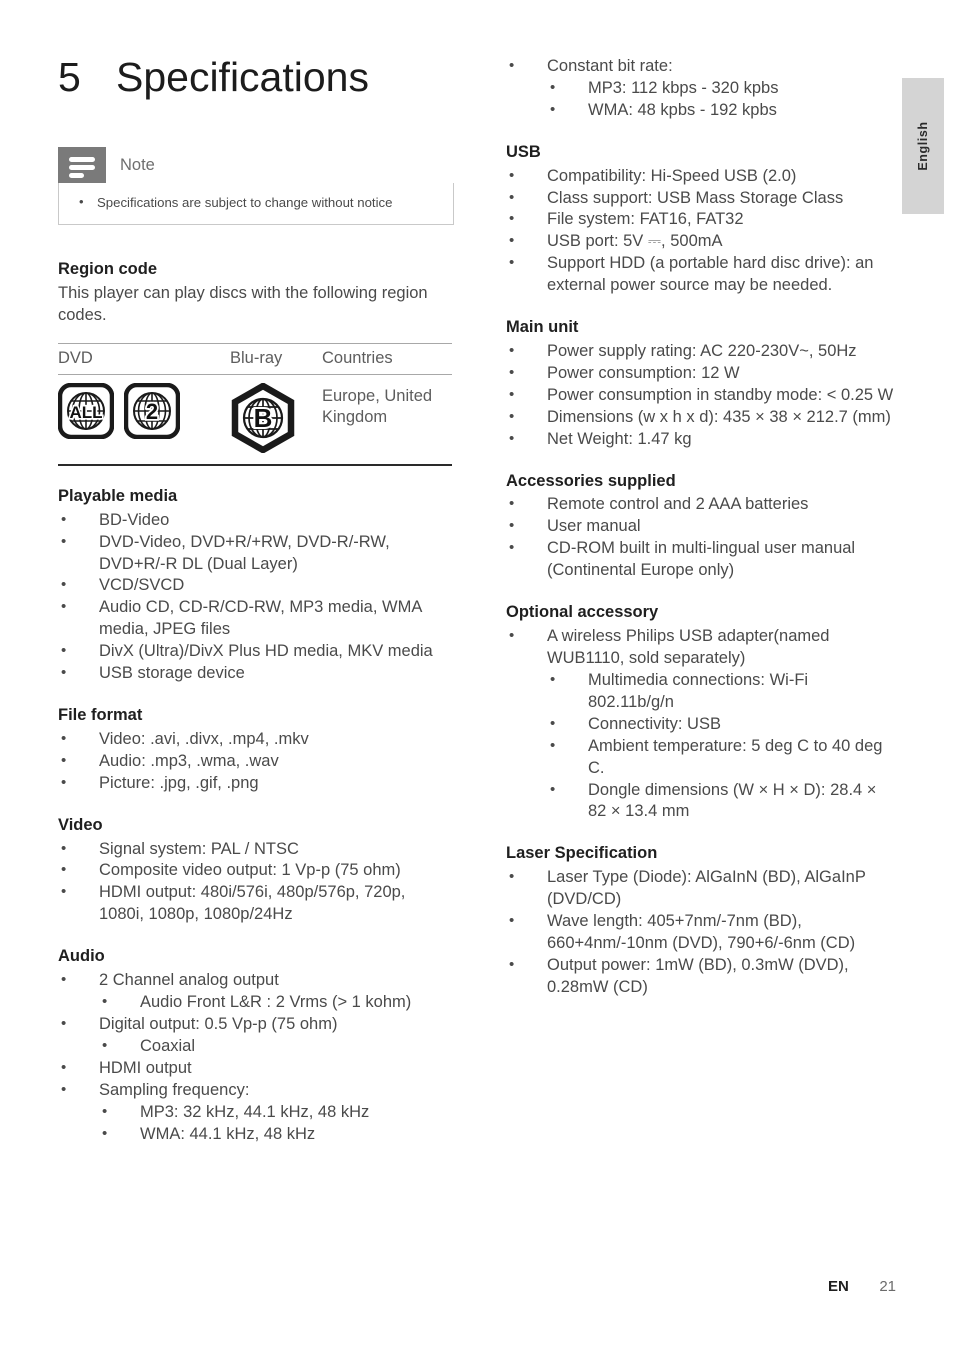  I want to click on list-item: • 2 Channel analog output, so click(256, 981).